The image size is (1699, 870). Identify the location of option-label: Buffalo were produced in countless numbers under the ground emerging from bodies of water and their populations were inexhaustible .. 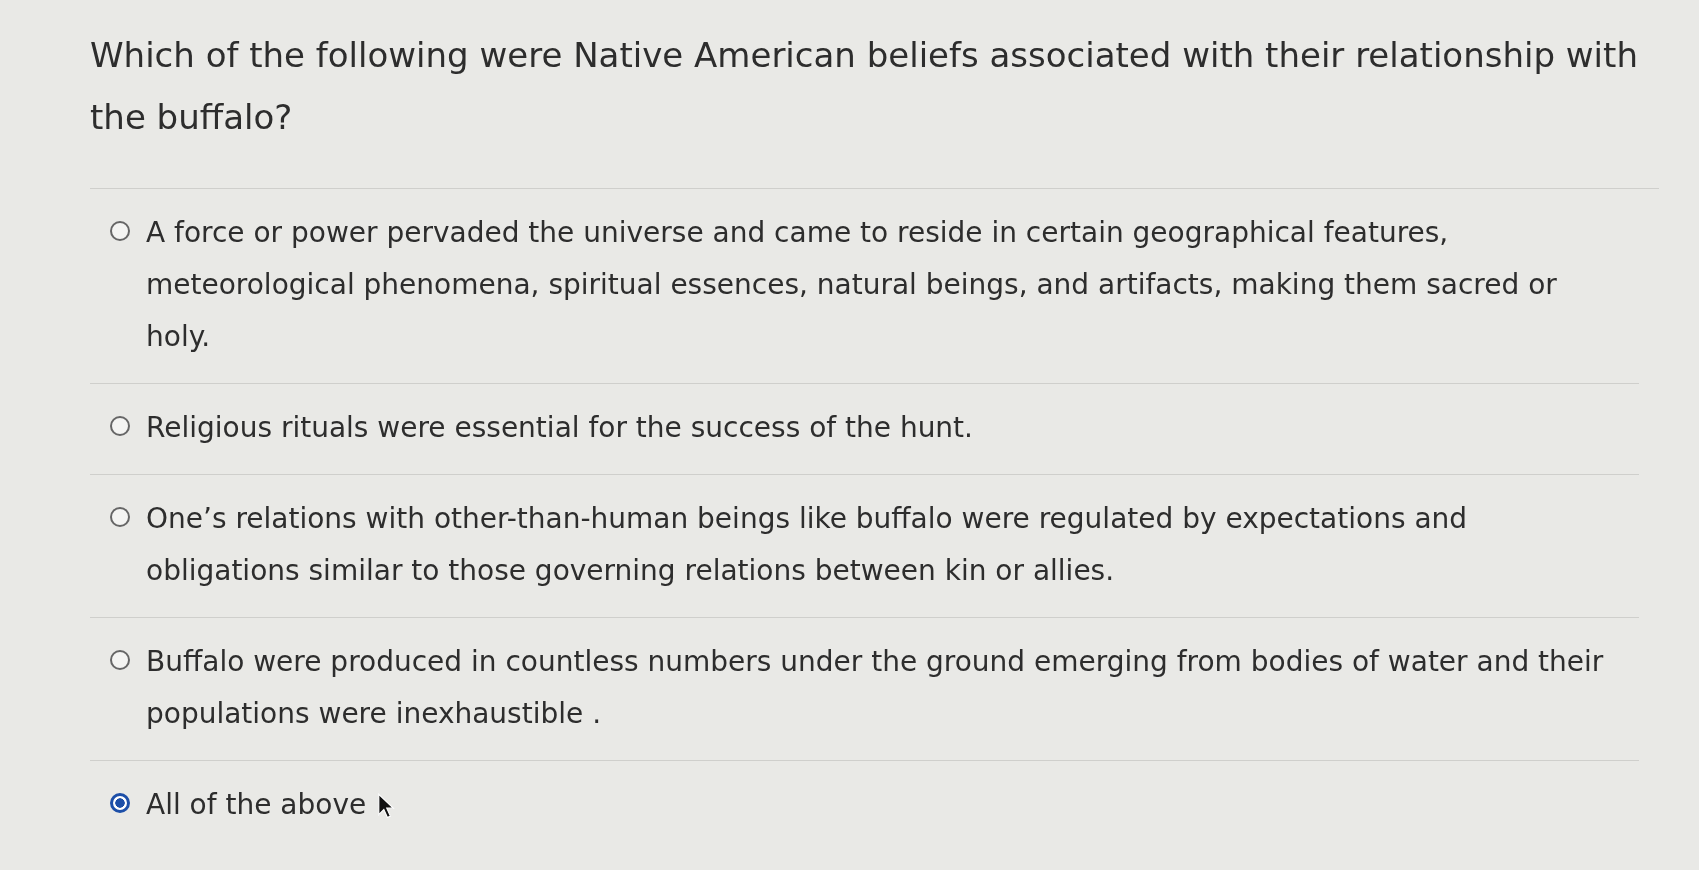
(892, 688).